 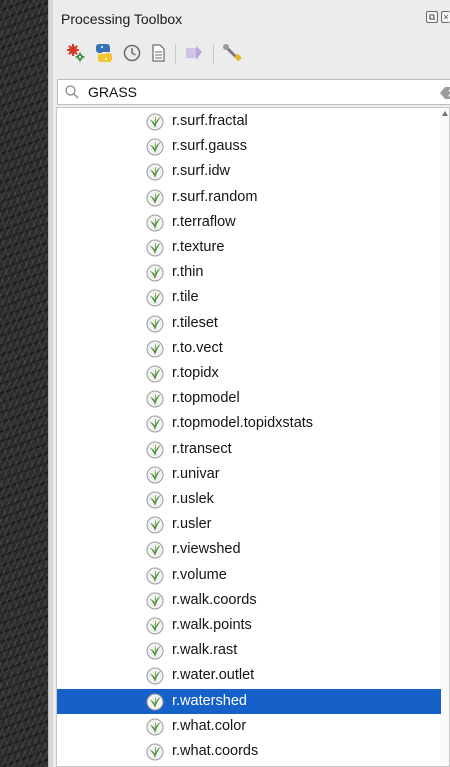 I want to click on toolbox-toolbar, so click(x=251, y=54).